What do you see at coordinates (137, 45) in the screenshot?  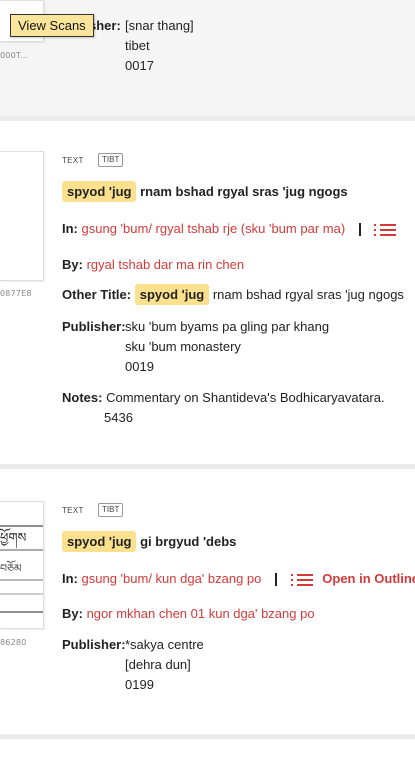 I see `publisher-value-line-2: tibet` at bounding box center [137, 45].